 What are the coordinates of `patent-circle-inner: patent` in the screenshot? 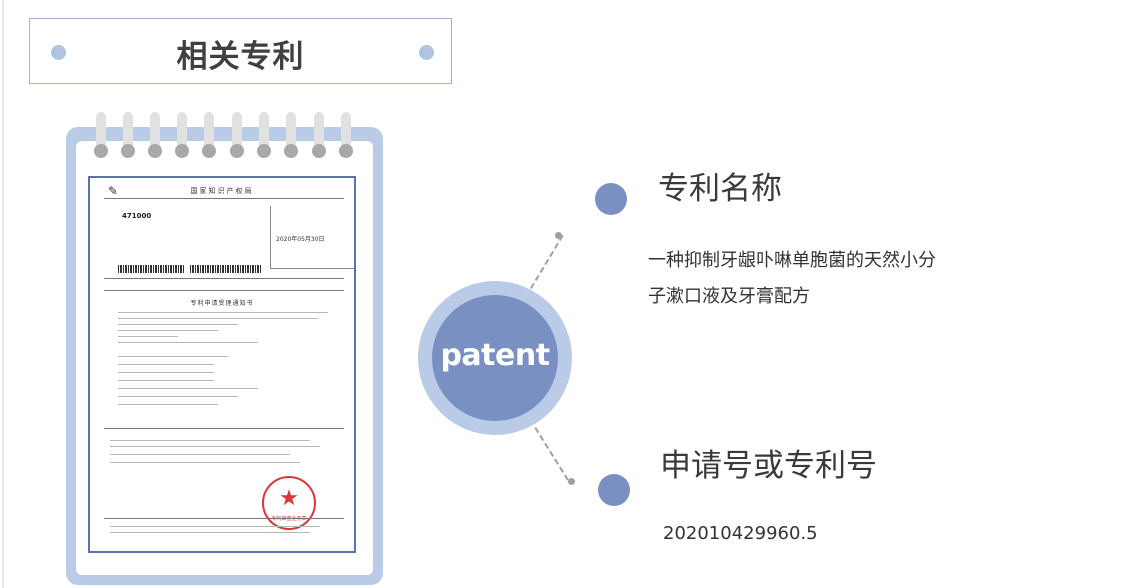 It's located at (495, 358).